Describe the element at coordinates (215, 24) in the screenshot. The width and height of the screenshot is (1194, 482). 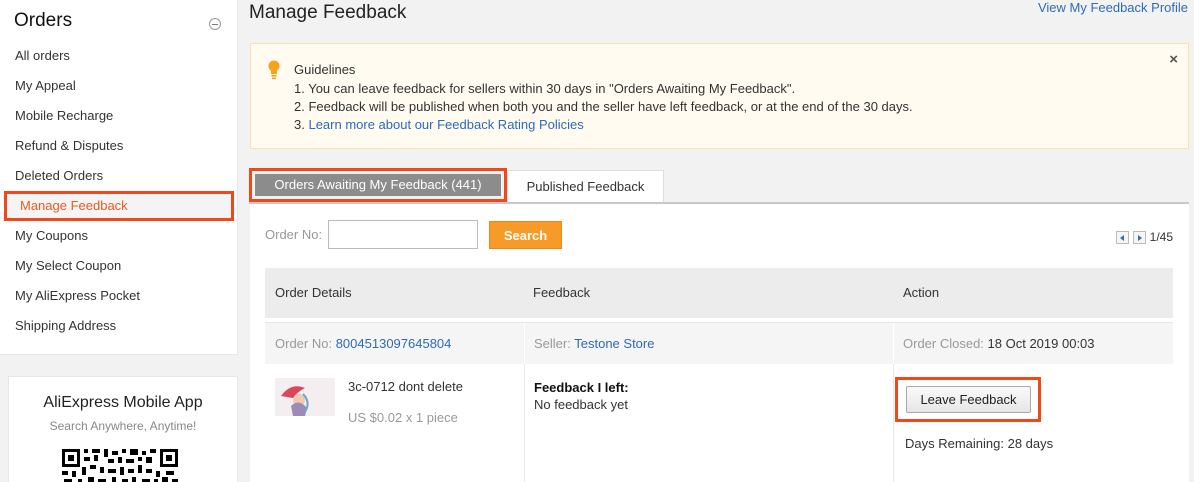
I see `collapse-icon` at that location.